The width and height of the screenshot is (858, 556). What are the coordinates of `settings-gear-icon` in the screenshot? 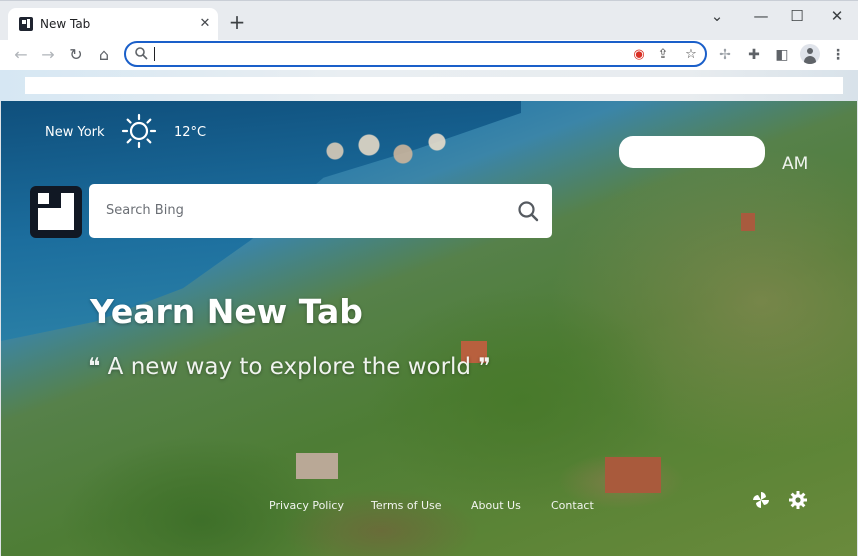 It's located at (798, 500).